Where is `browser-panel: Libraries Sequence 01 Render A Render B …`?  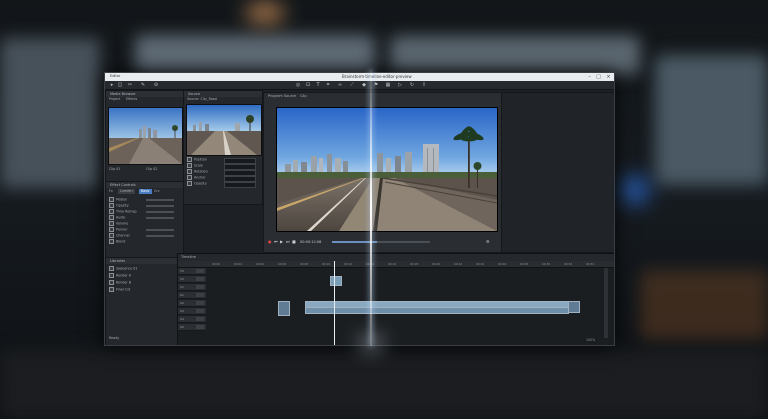
browser-panel: Libraries Sequence 01 Render A Render B … is located at coordinates (141, 301).